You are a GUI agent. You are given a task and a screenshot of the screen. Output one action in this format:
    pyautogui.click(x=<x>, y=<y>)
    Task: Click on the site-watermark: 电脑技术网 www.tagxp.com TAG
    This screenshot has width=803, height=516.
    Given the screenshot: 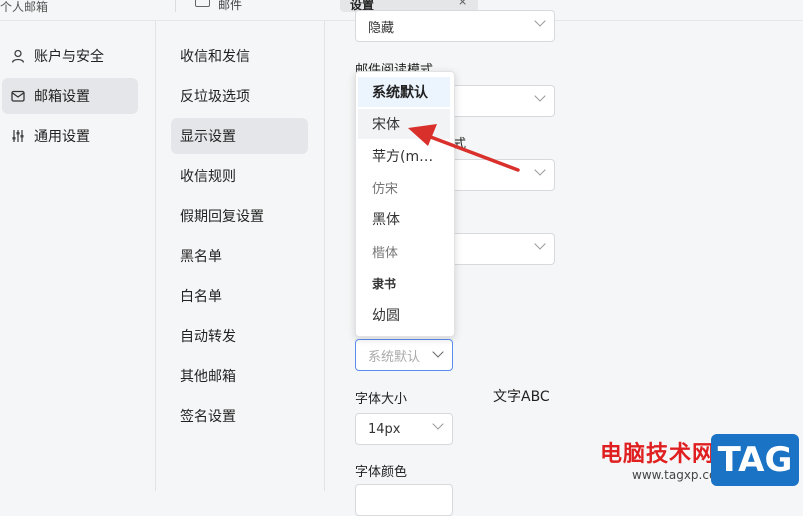 What is the action you would take?
    pyautogui.click(x=699, y=462)
    